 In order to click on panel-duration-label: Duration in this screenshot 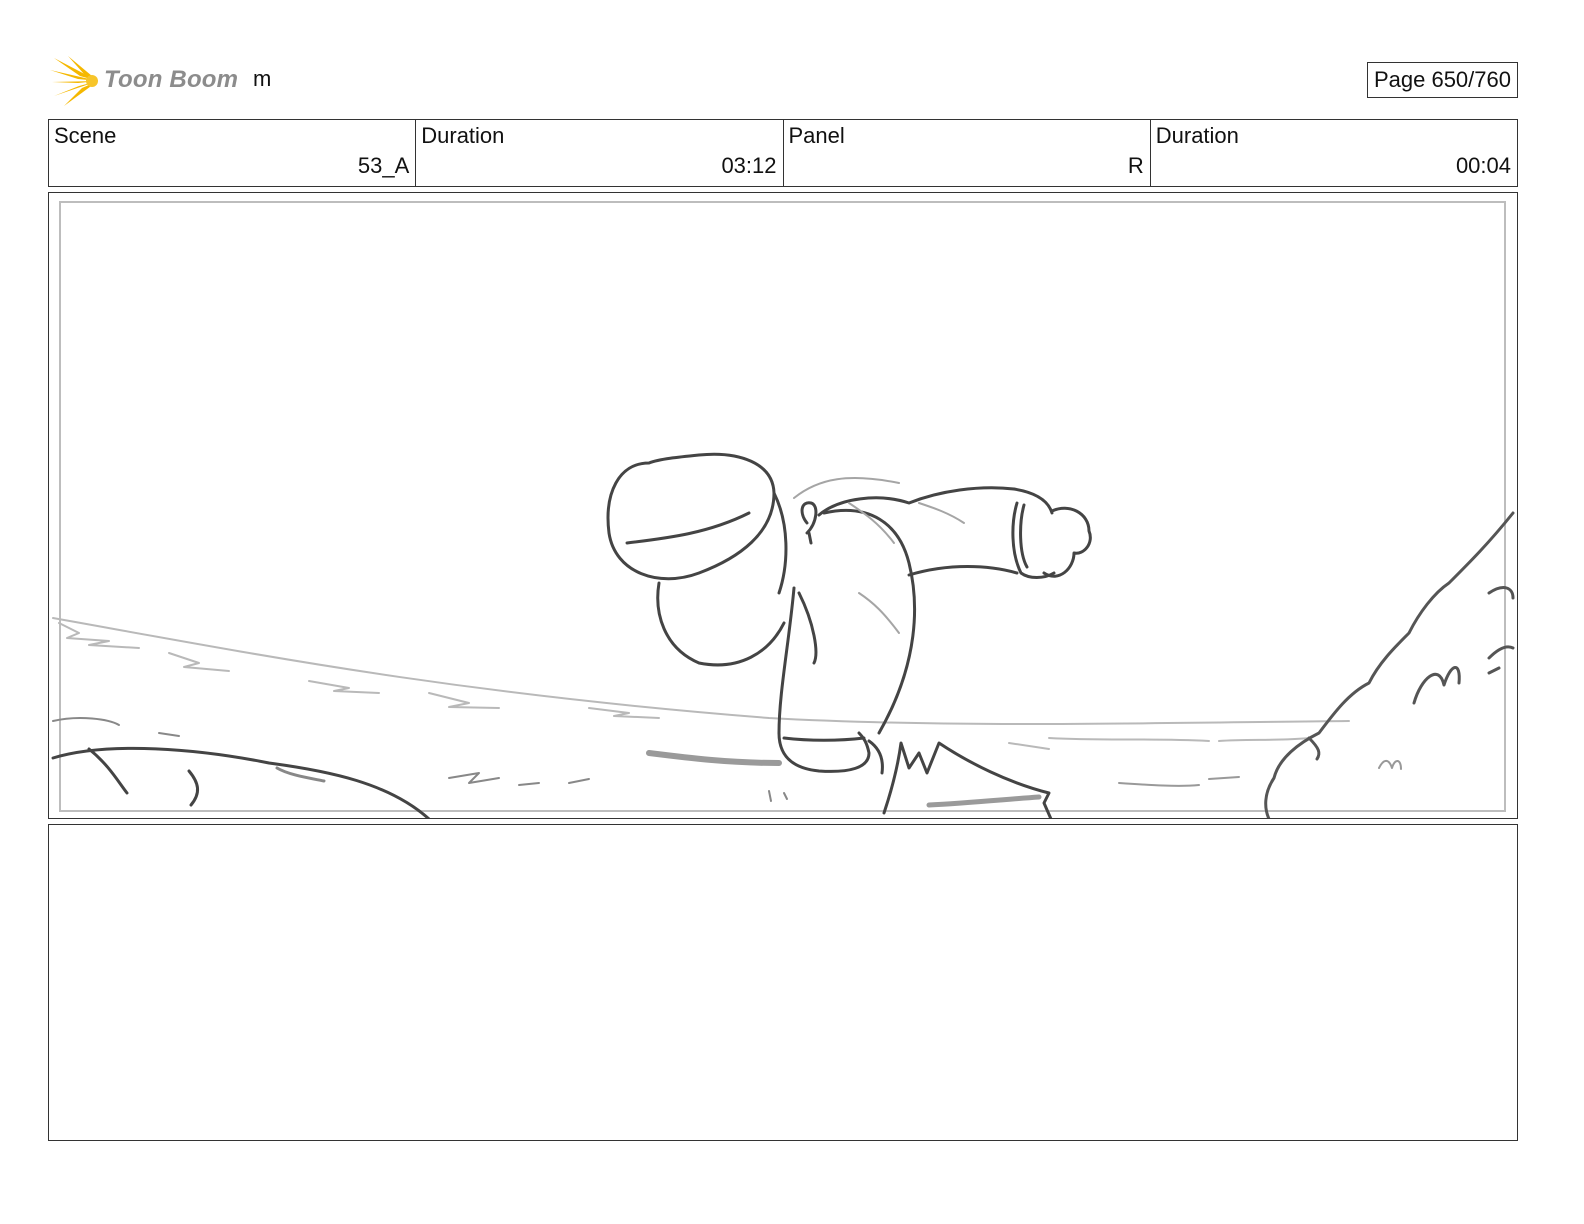, I will do `click(1197, 135)`.